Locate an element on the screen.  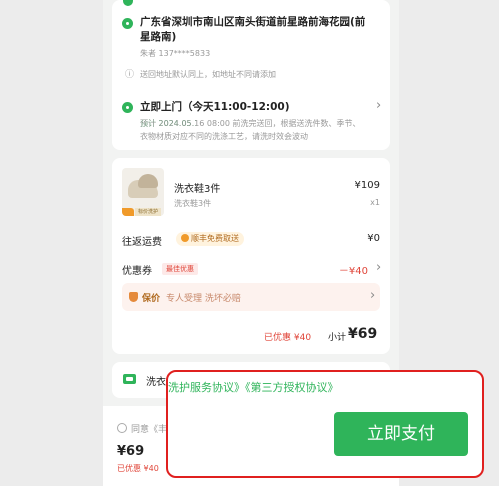
agreement-links: 洗护服务协议》《第三方授权协议》 is located at coordinates (253, 387).